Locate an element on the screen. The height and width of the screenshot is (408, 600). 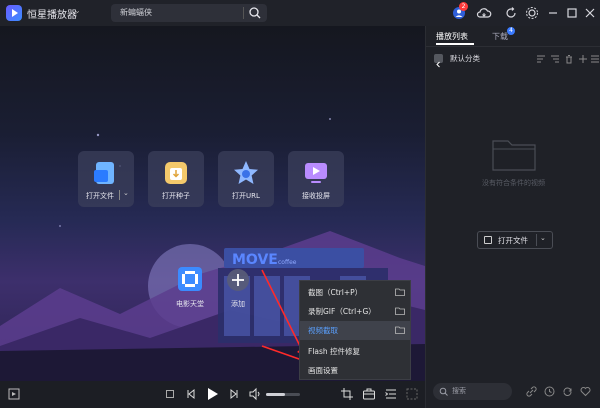
movie-heaven-label: 电影天堂 is located at coordinates (190, 304).